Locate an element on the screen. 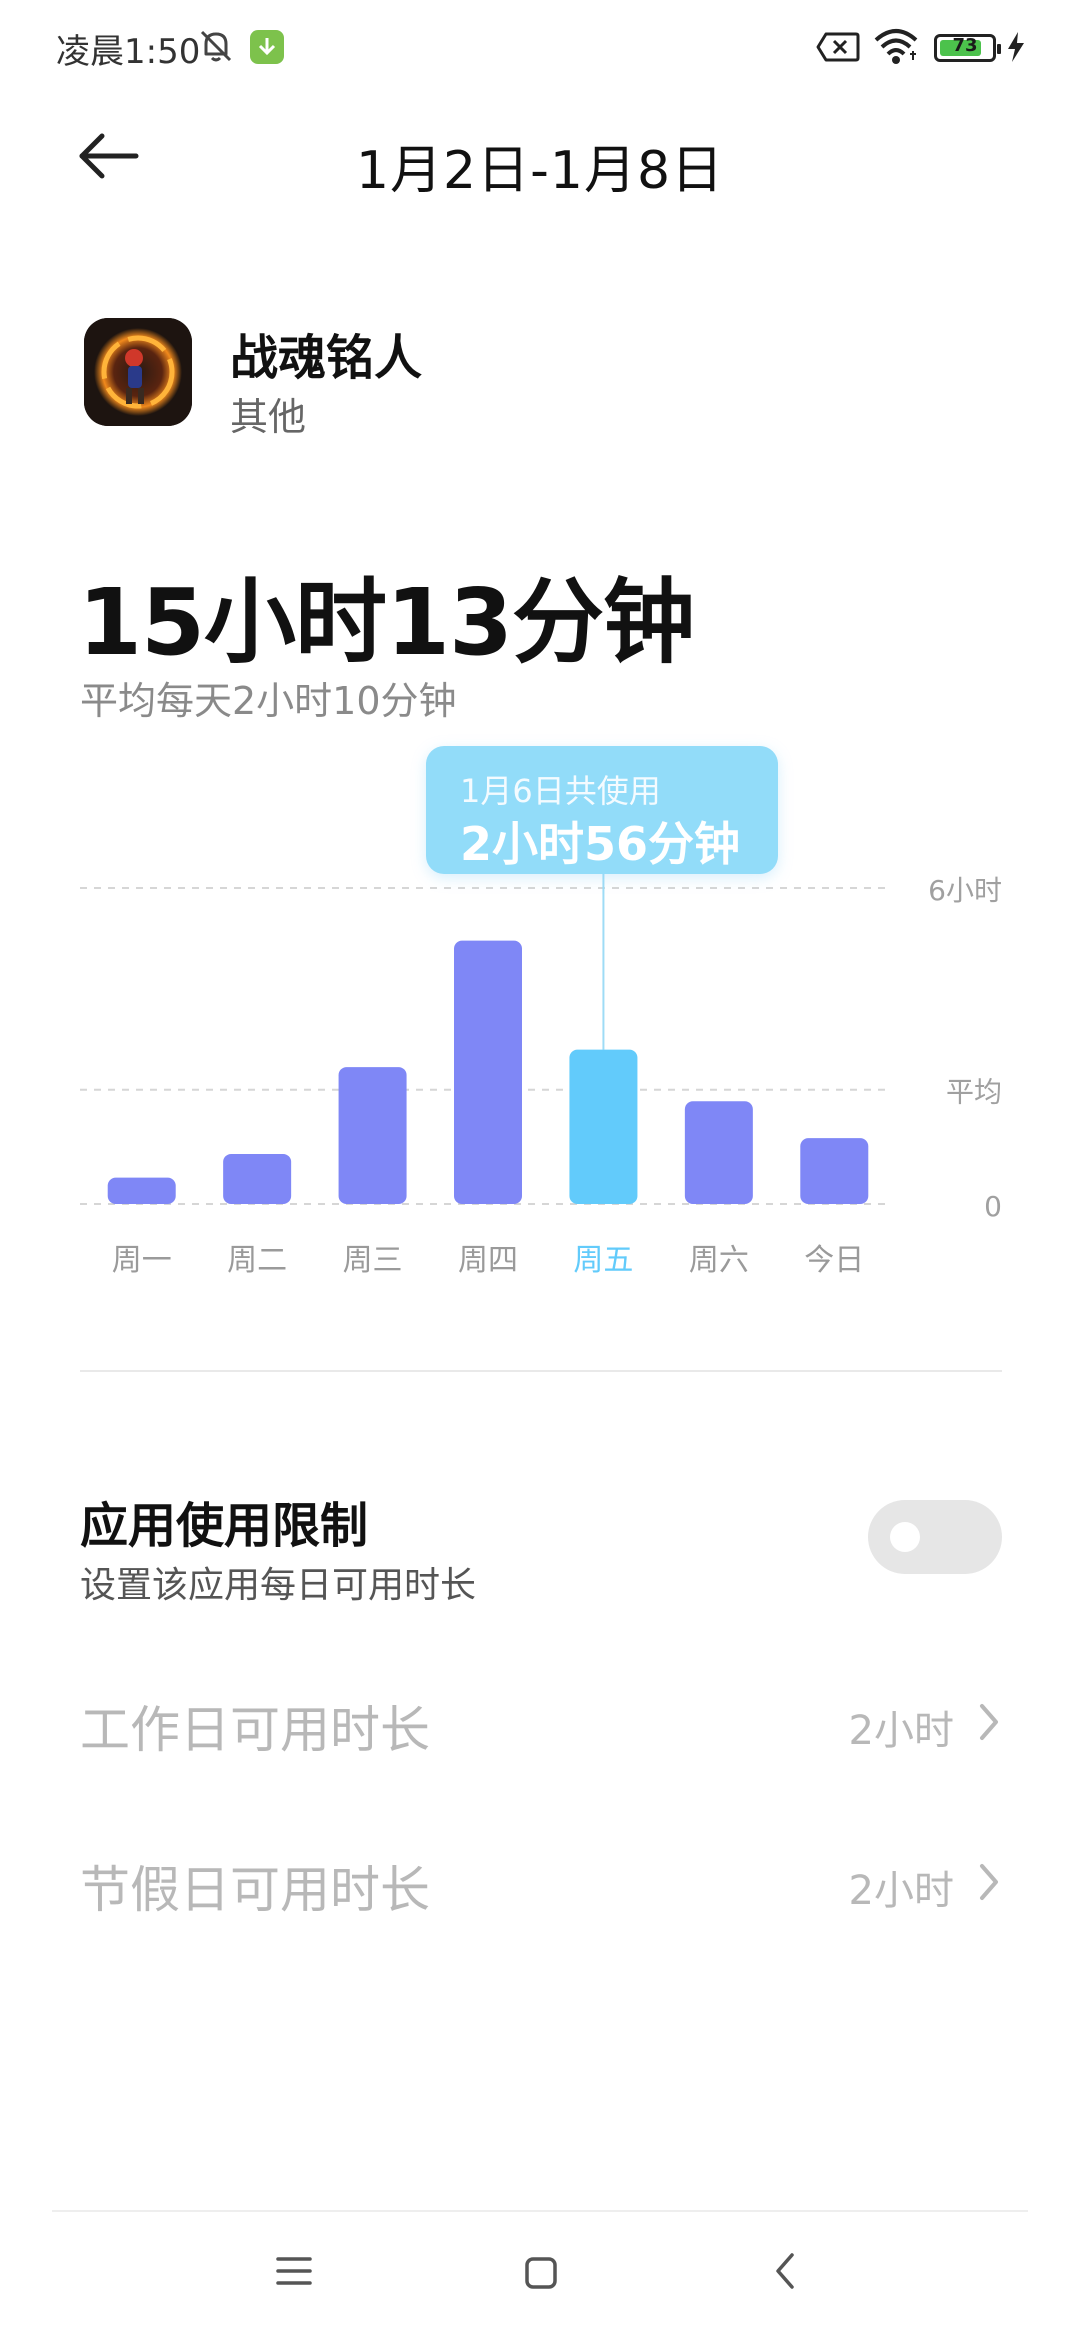 The image size is (1080, 2340). holiday-limit-row: 节假日可用时长 2小时 is located at coordinates (541, 1886).